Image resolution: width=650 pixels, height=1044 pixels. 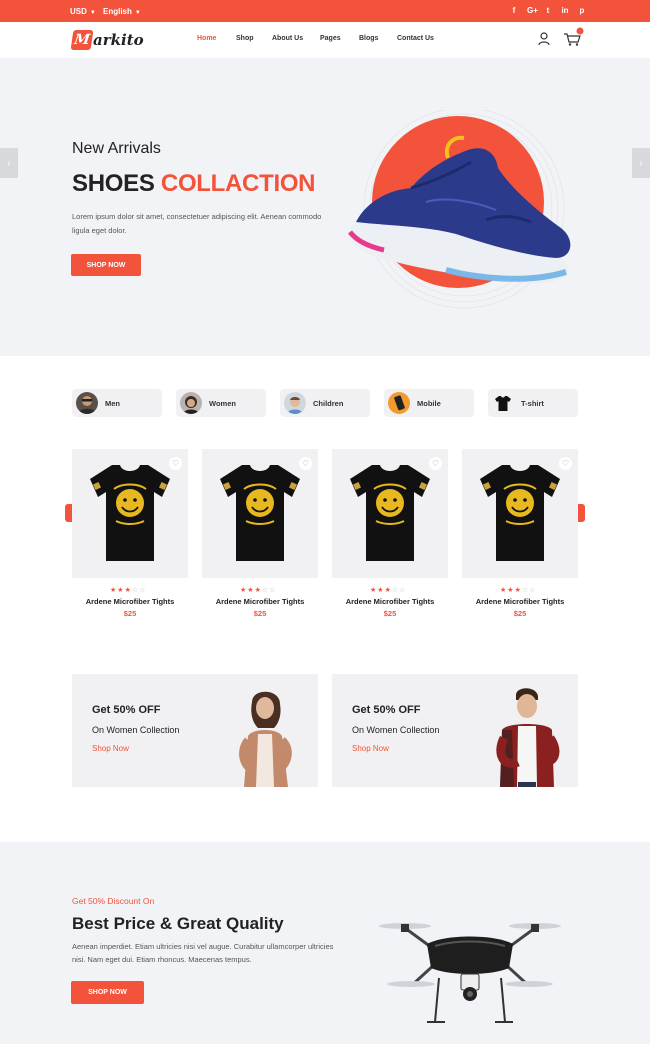 What do you see at coordinates (82, 40) in the screenshot?
I see `logo-mark: M` at bounding box center [82, 40].